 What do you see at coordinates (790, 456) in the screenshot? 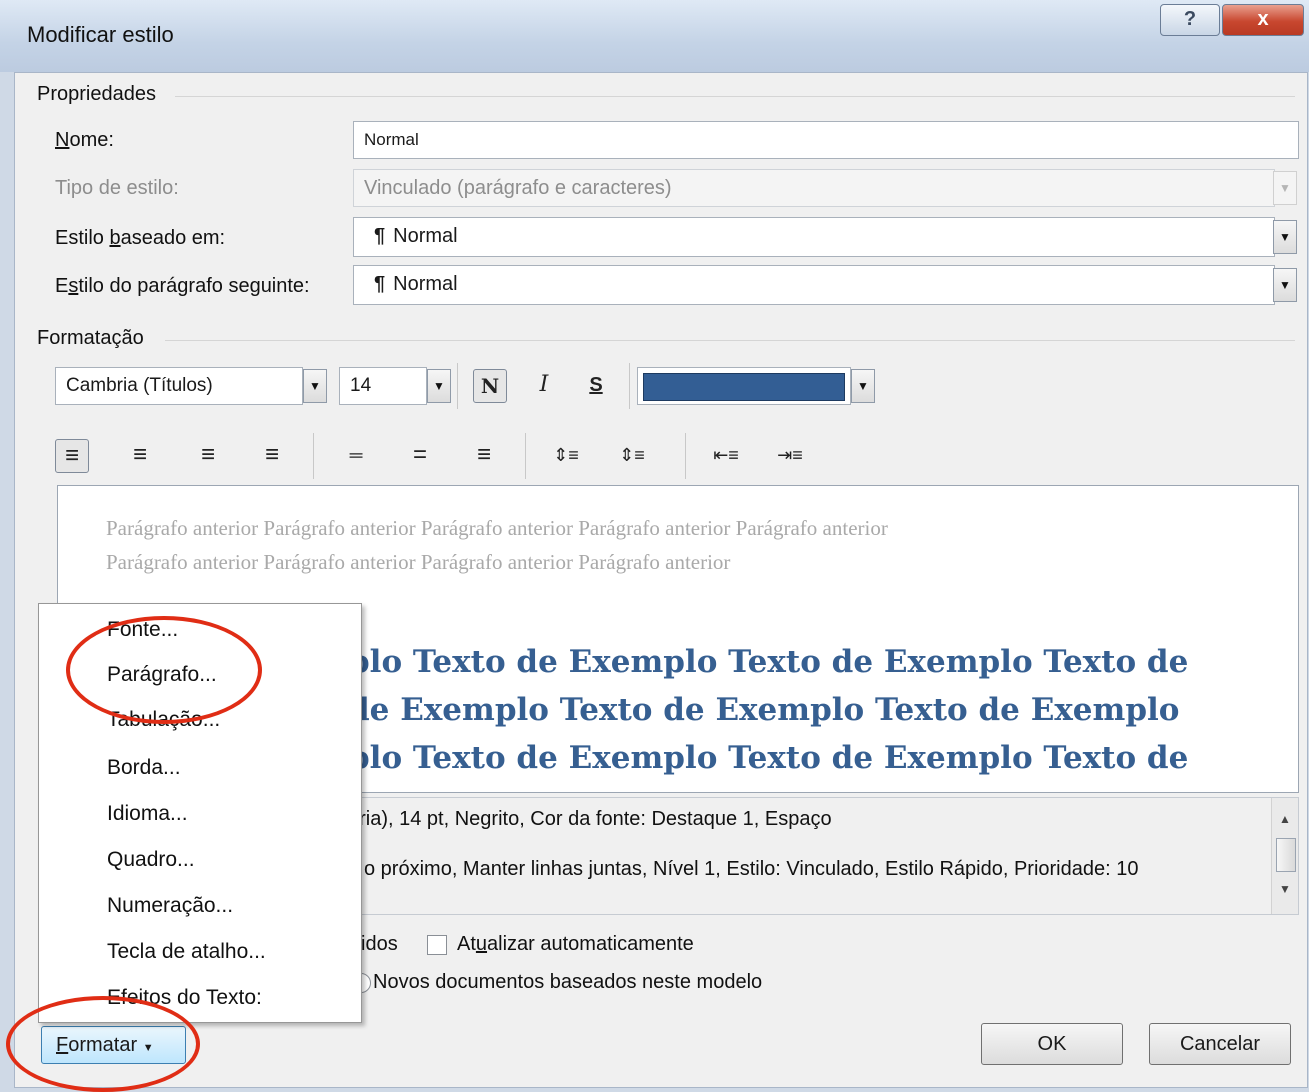
I see `increase-indent-icon: ⇥≡` at bounding box center [790, 456].